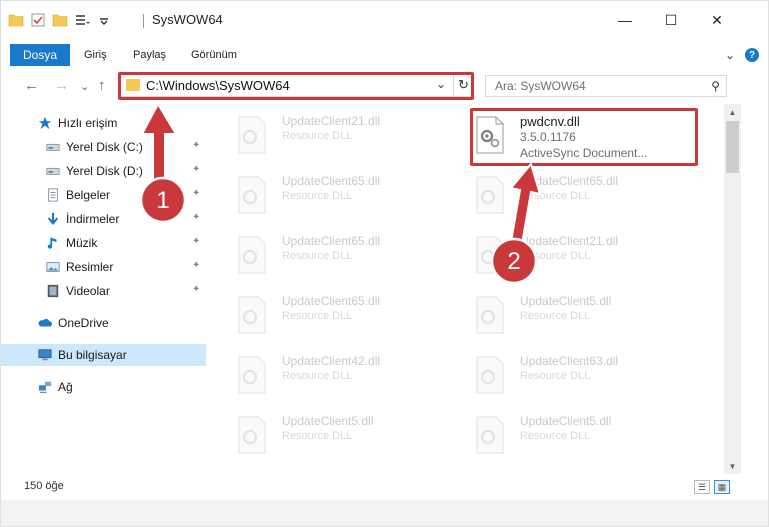  Describe the element at coordinates (88, 123) in the screenshot. I see `sidebar-item-label: Hızlı erişim` at that location.